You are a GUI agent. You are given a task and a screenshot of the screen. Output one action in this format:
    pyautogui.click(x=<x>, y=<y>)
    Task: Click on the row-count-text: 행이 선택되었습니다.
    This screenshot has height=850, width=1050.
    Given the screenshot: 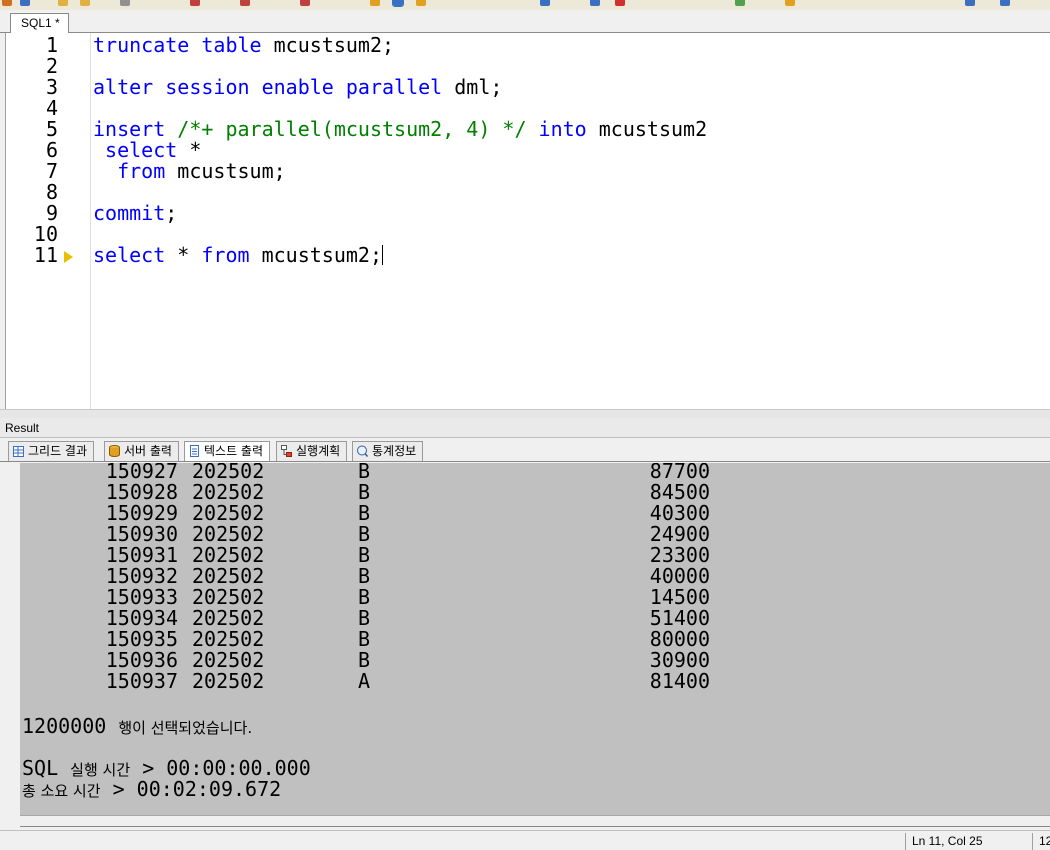 What is the action you would take?
    pyautogui.click(x=185, y=728)
    